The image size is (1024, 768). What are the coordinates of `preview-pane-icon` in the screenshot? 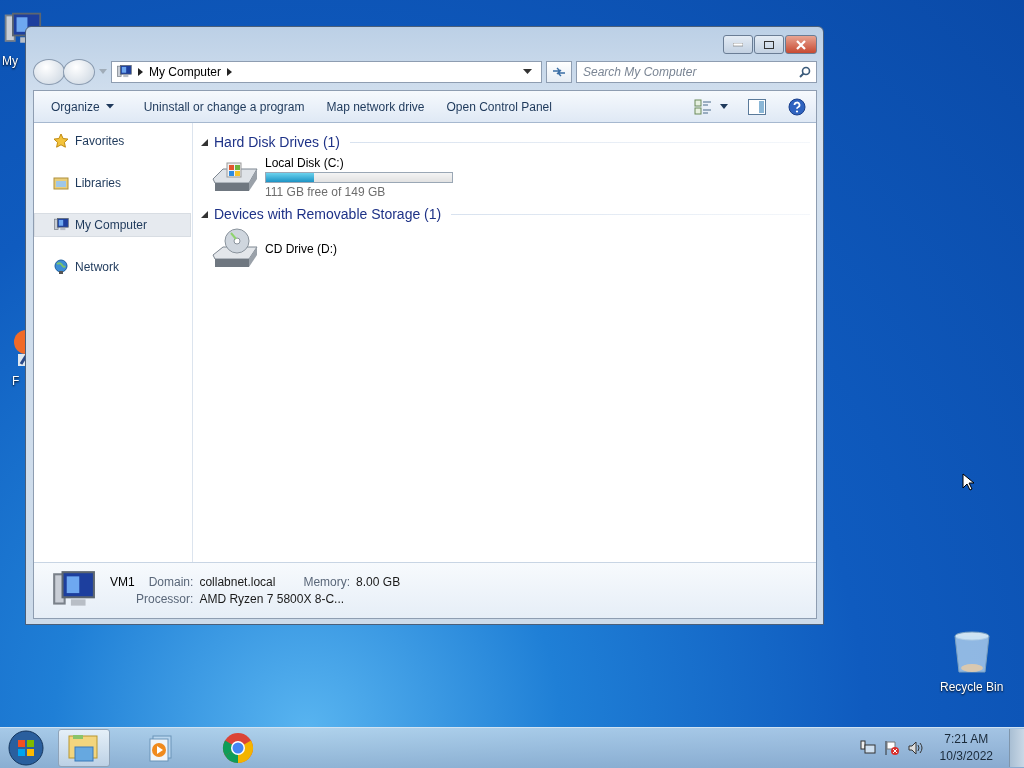 It's located at (757, 106).